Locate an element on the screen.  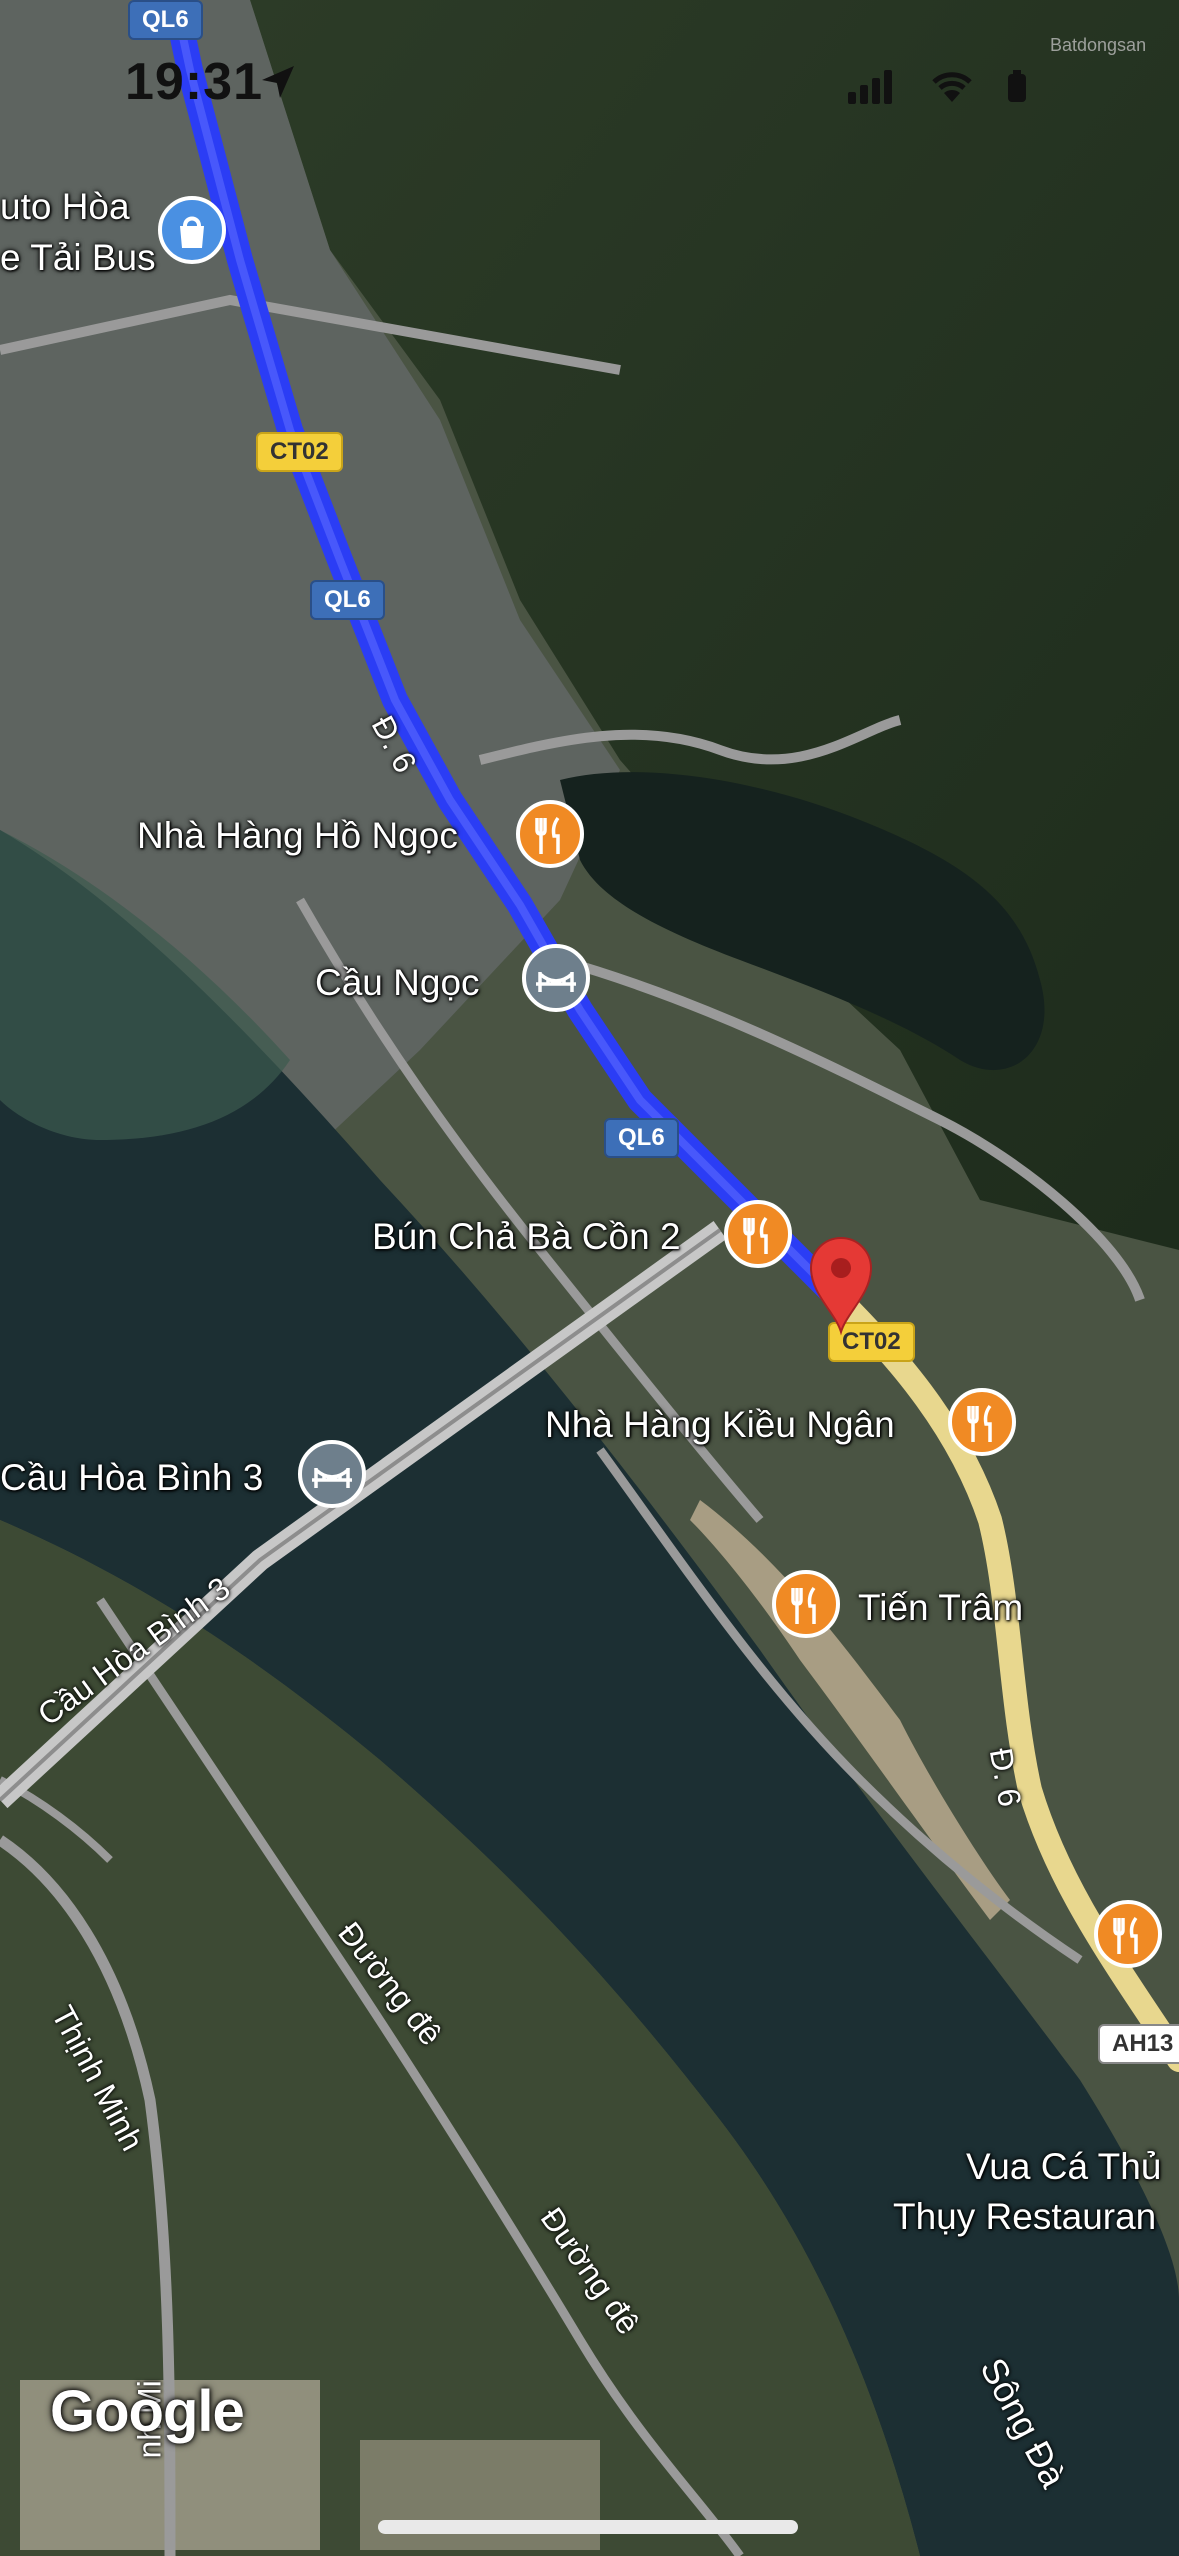
location-arrow-icon is located at coordinates (278, 82).